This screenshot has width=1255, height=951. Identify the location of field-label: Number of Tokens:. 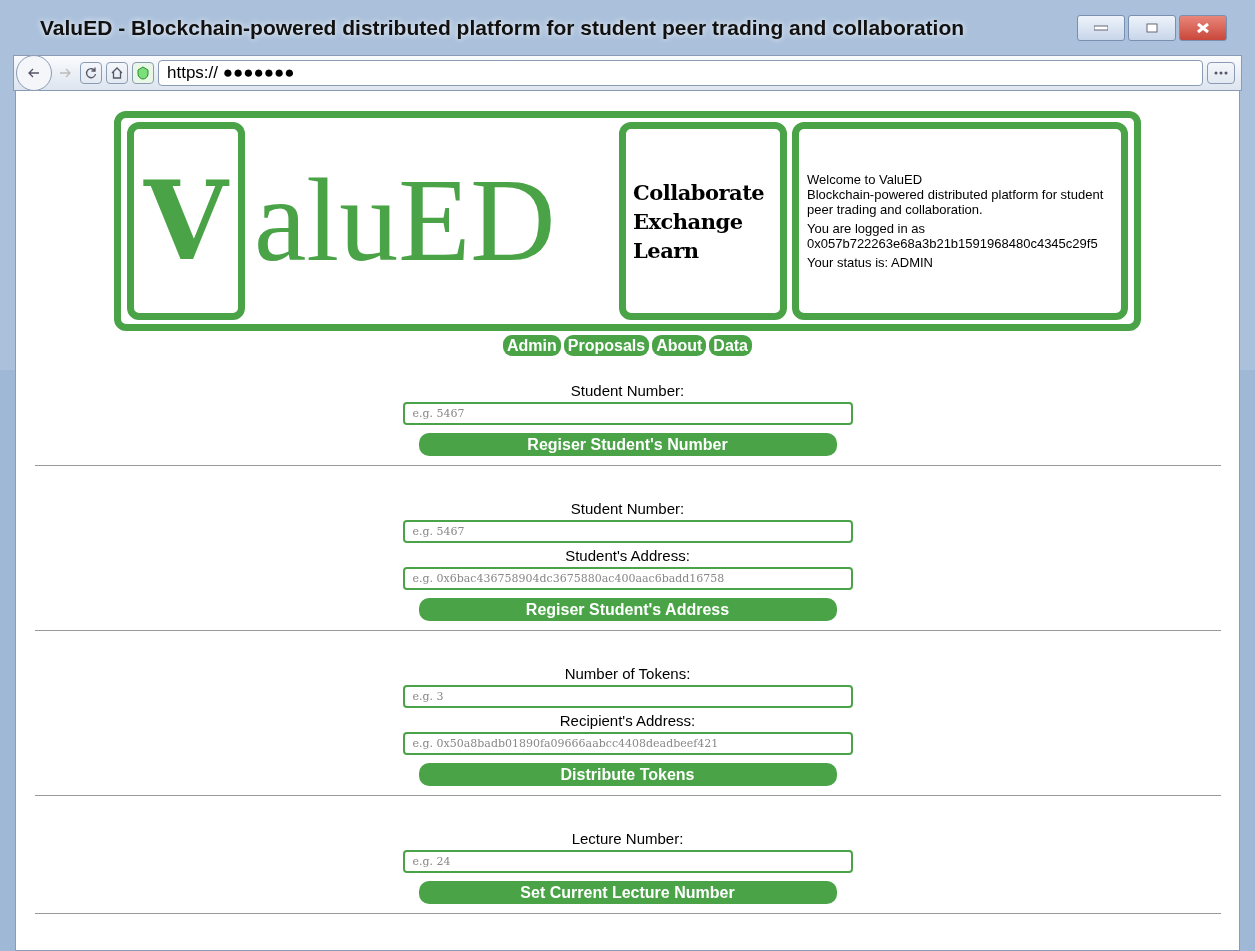
(627, 673).